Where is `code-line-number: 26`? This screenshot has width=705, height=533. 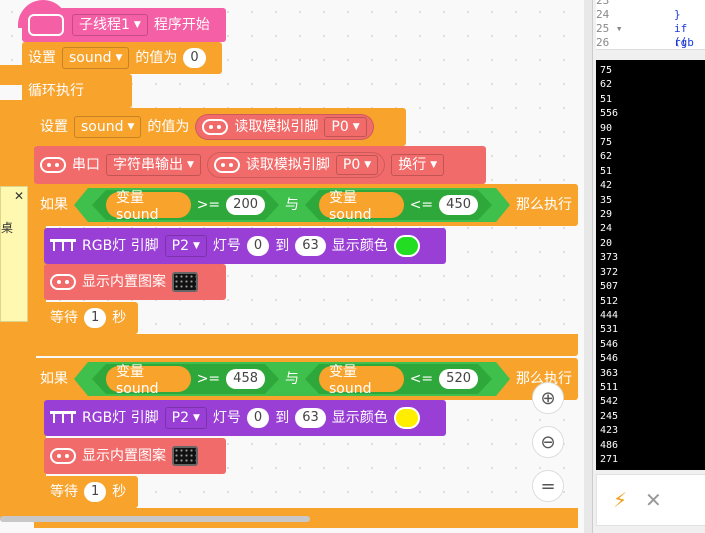 code-line-number: 26 is located at coordinates (603, 42).